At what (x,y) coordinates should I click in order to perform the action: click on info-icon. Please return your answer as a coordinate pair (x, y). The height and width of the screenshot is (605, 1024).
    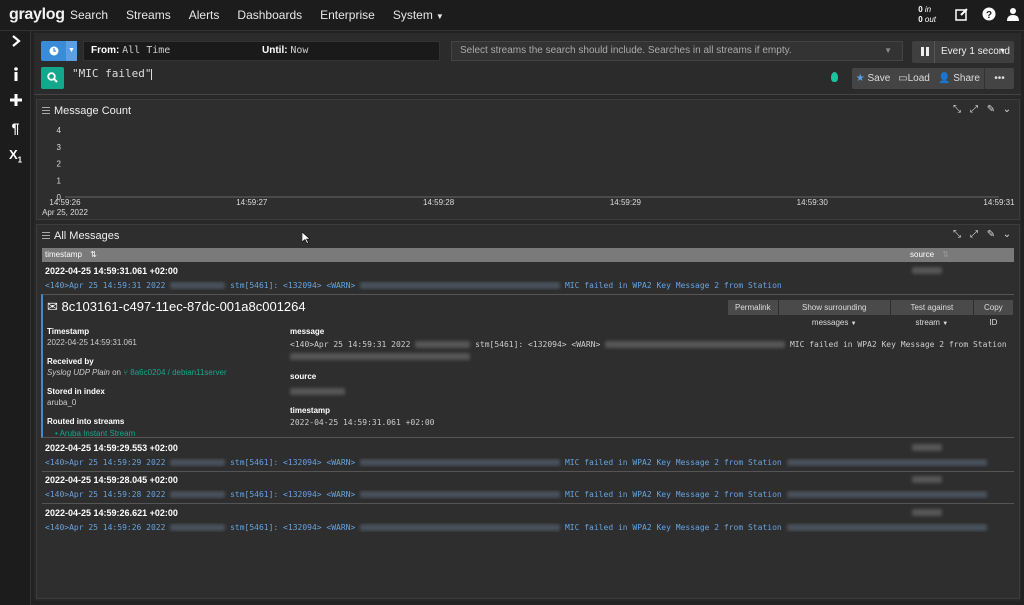
    Looking at the image, I should click on (15, 76).